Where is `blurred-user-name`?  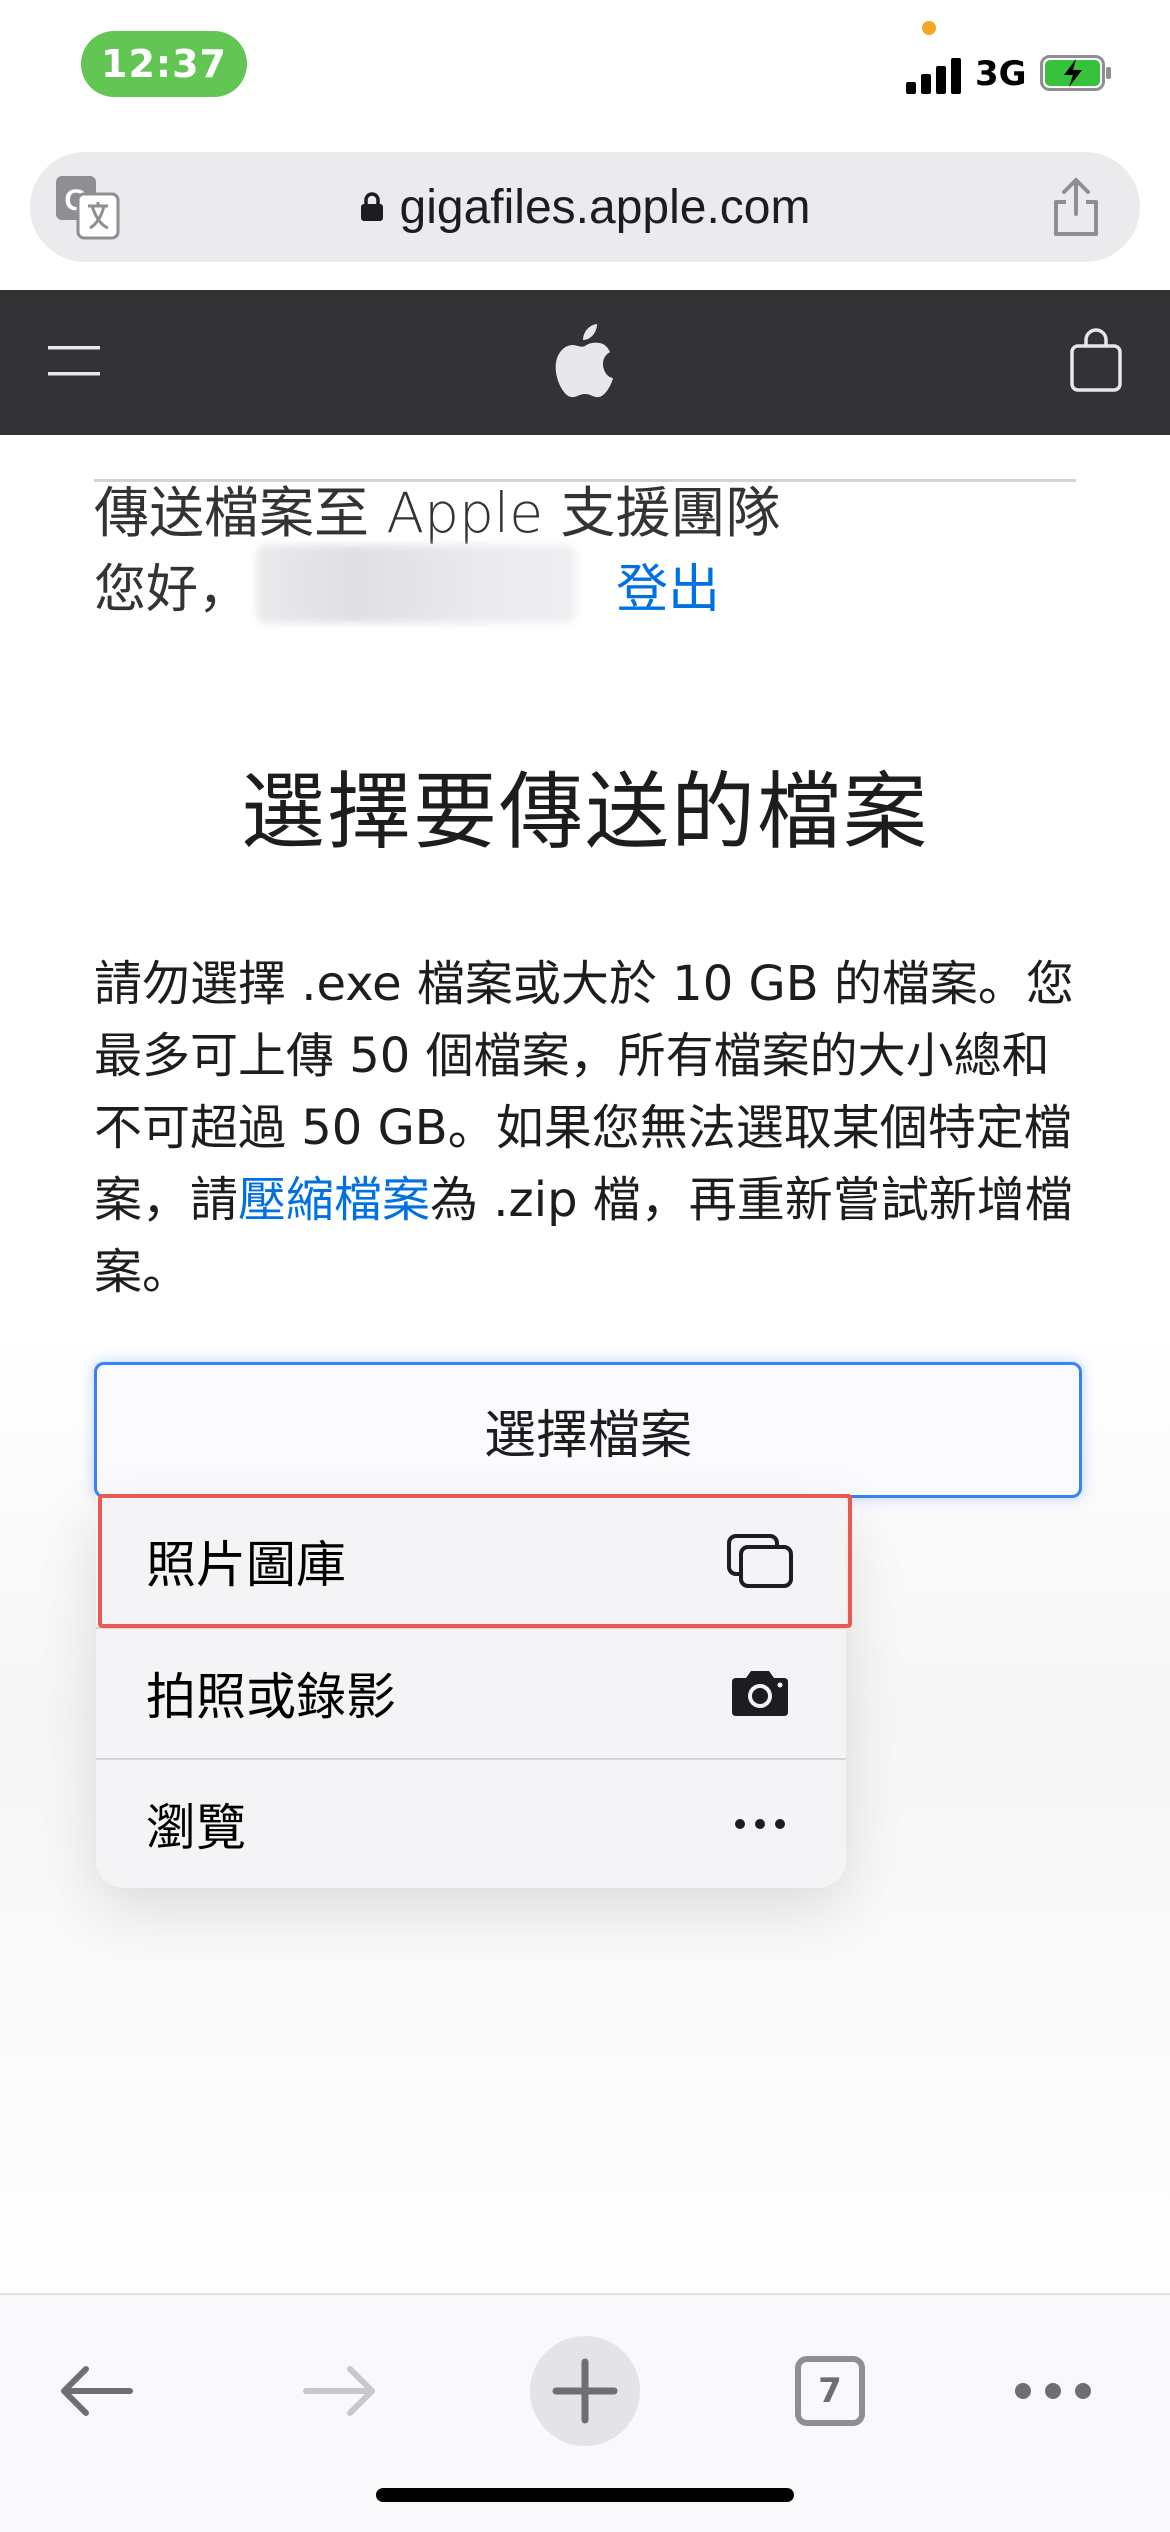
blurred-user-name is located at coordinates (416, 584).